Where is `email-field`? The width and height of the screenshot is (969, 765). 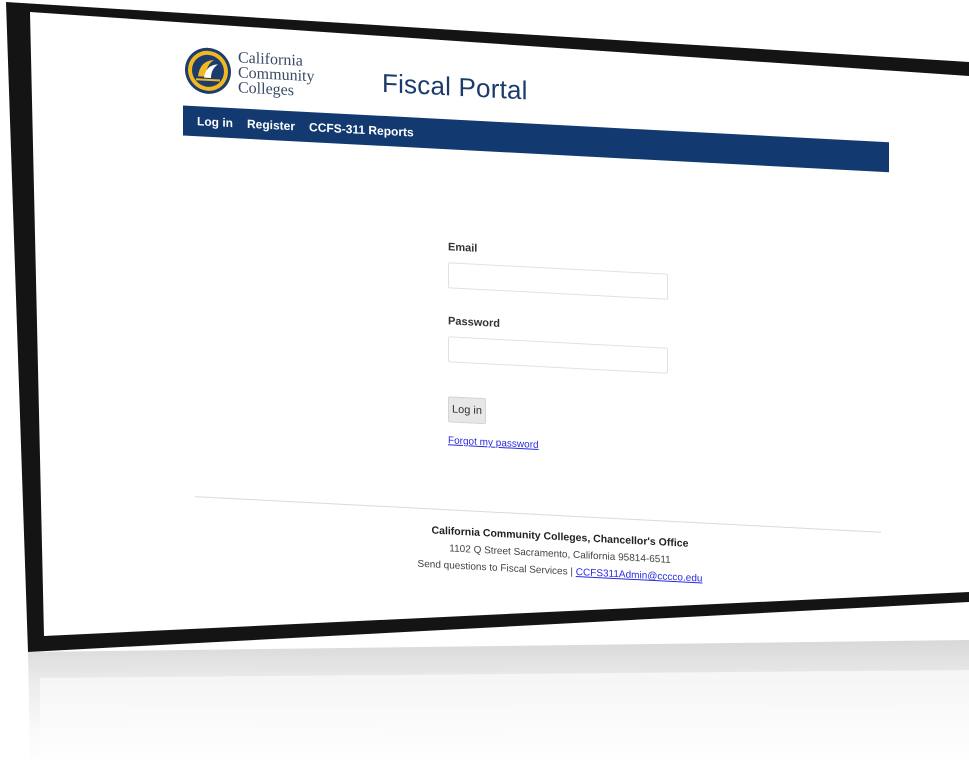
email-field is located at coordinates (558, 281).